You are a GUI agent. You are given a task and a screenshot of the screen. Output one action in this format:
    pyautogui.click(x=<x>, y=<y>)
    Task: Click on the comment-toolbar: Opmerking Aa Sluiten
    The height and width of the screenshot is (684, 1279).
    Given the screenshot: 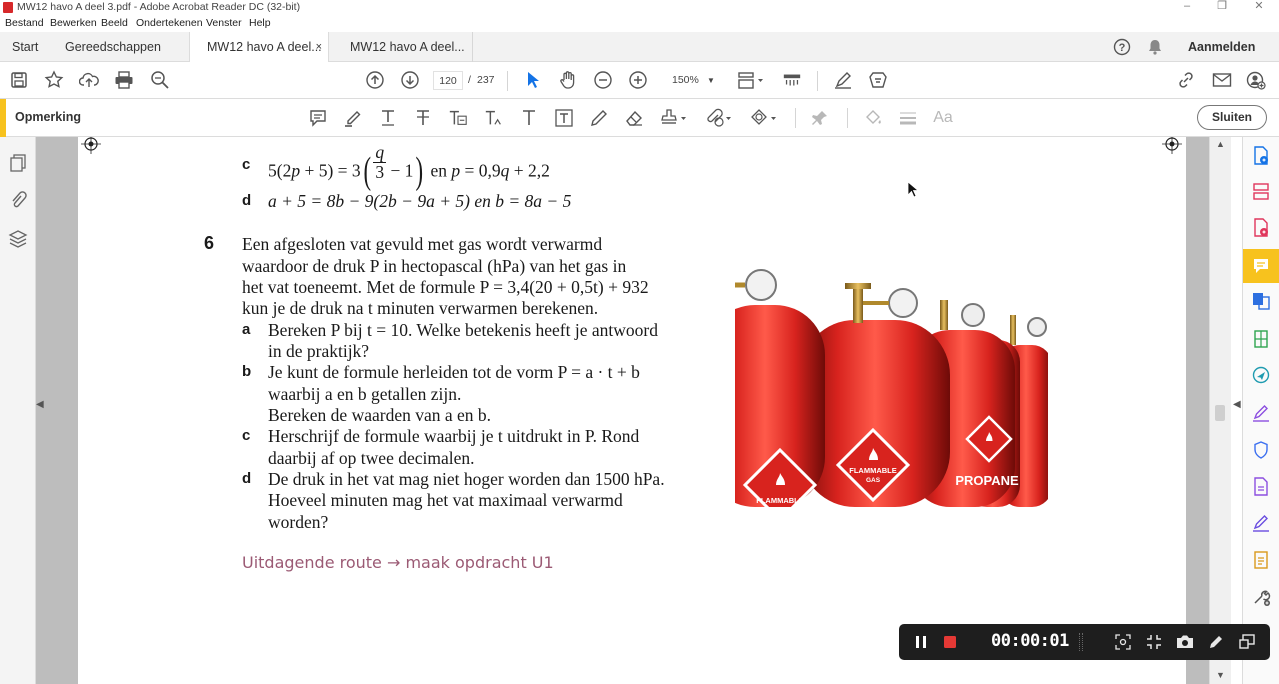 What is the action you would take?
    pyautogui.click(x=639, y=118)
    